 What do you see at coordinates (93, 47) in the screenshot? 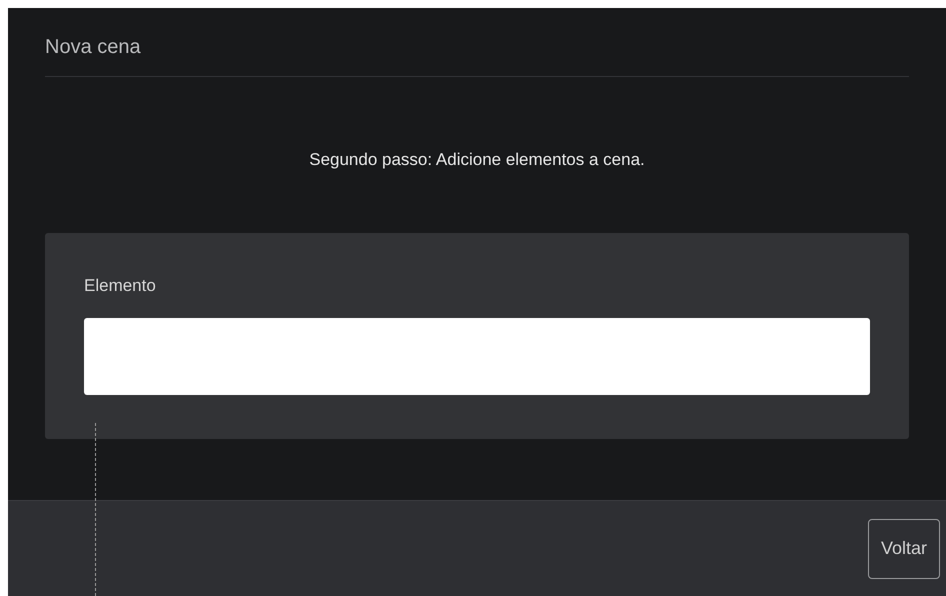
I see `dialog-title: Nova cena` at bounding box center [93, 47].